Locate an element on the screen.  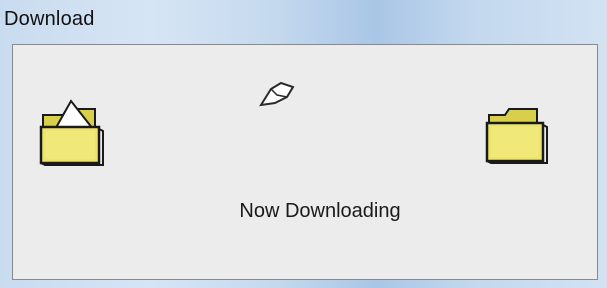
title-bar: Download is located at coordinates (303, 20).